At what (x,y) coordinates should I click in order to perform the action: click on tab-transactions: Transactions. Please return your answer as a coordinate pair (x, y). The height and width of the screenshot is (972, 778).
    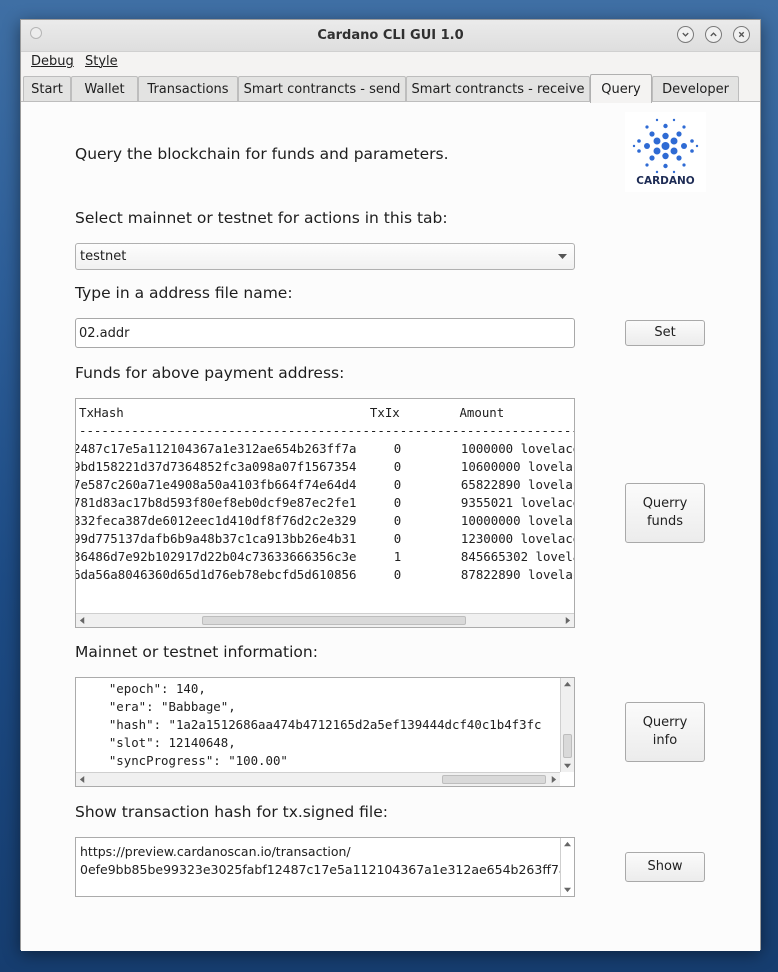
    Looking at the image, I should click on (188, 89).